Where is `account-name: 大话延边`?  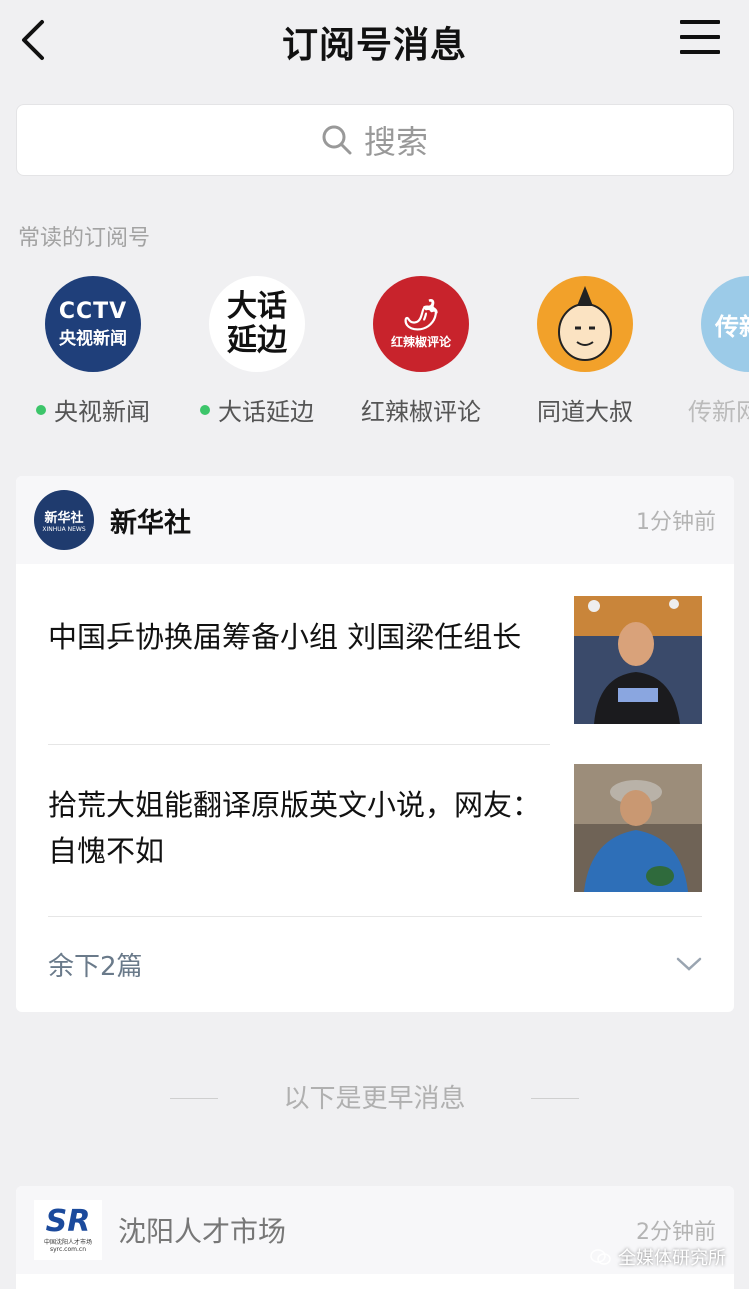 account-name: 大话延边 is located at coordinates (266, 412).